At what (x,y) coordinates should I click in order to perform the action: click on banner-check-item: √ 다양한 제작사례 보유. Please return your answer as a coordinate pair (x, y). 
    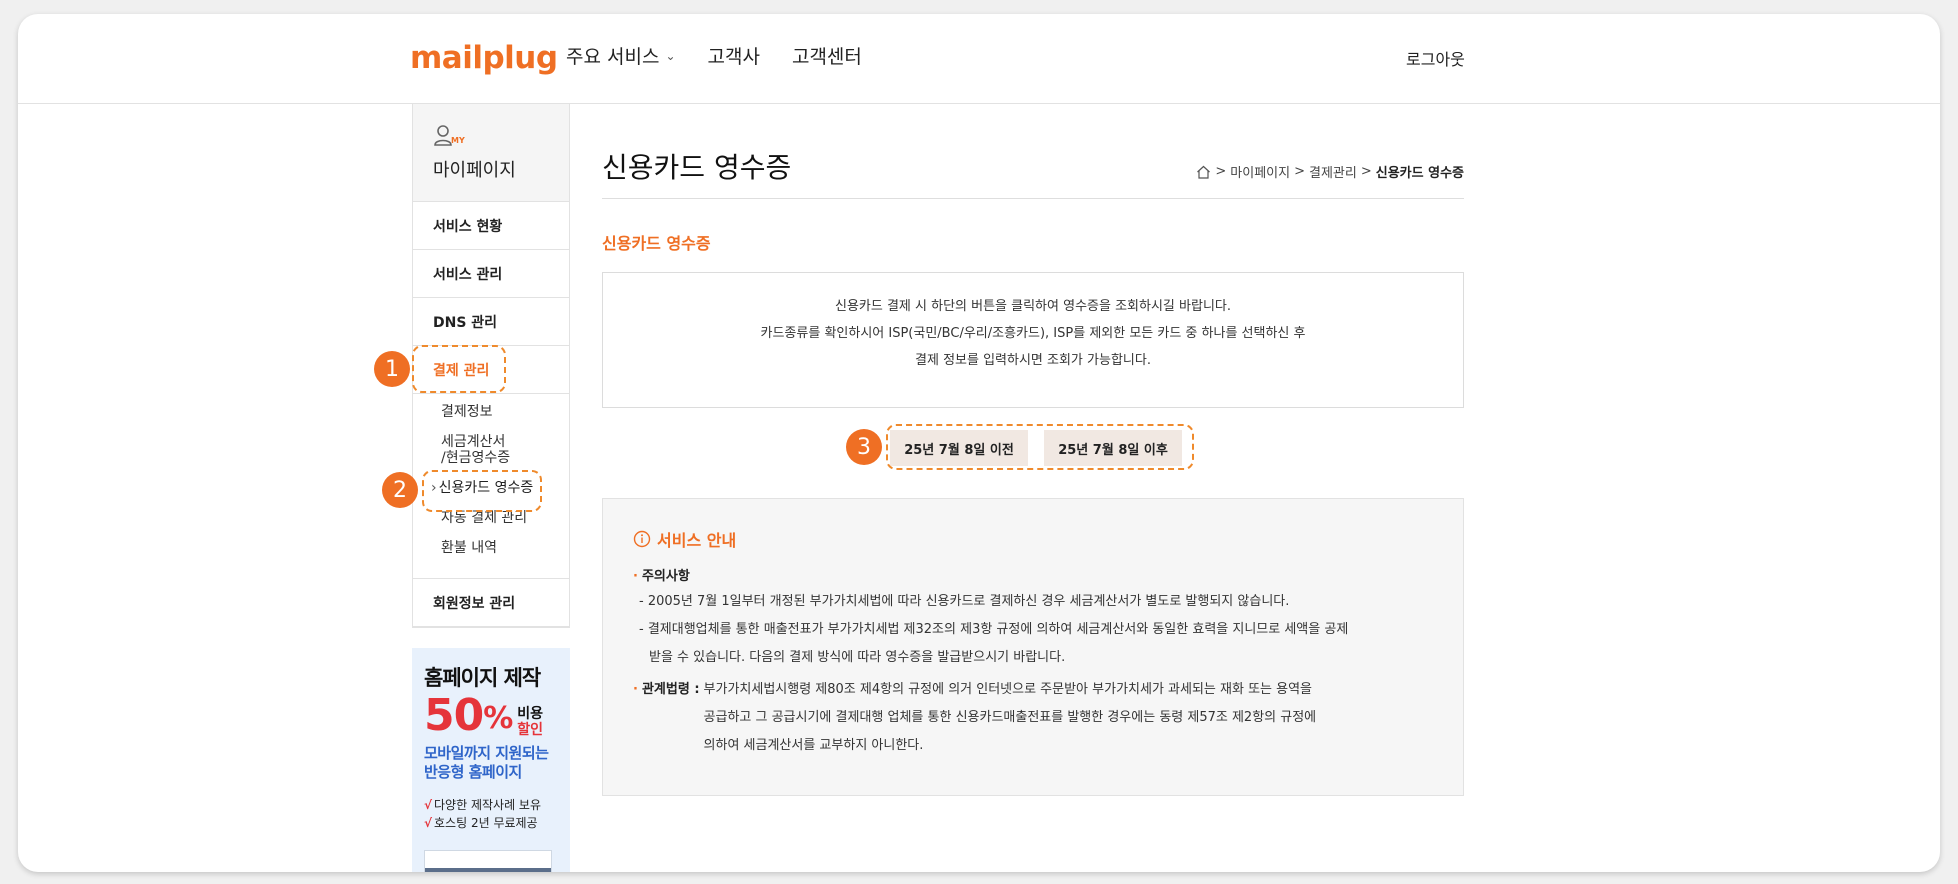
    Looking at the image, I should click on (491, 805).